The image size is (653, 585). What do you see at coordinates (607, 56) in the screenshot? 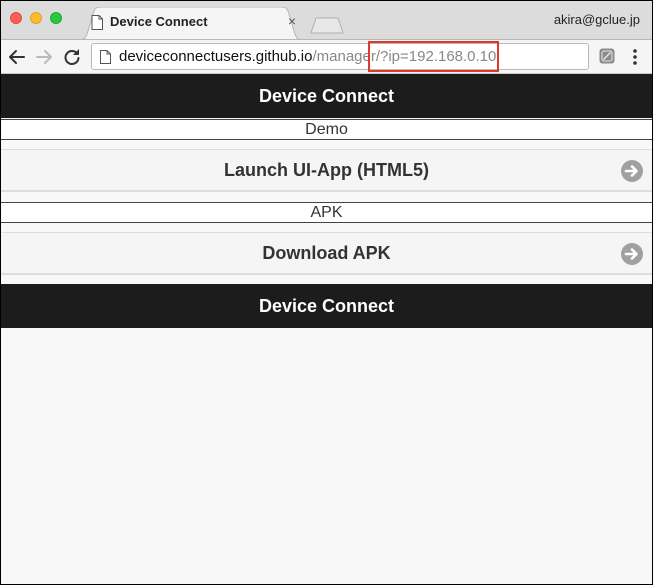
I see `extension-icon` at bounding box center [607, 56].